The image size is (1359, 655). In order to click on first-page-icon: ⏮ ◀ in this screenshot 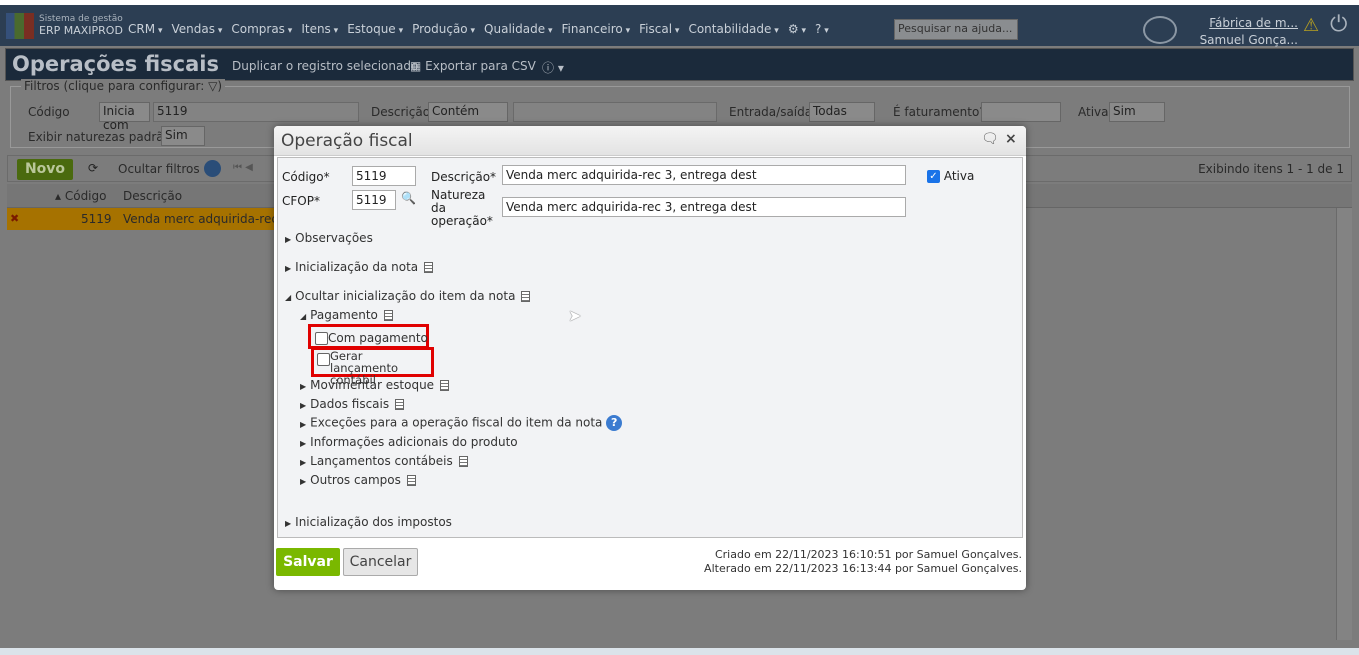, I will do `click(243, 167)`.